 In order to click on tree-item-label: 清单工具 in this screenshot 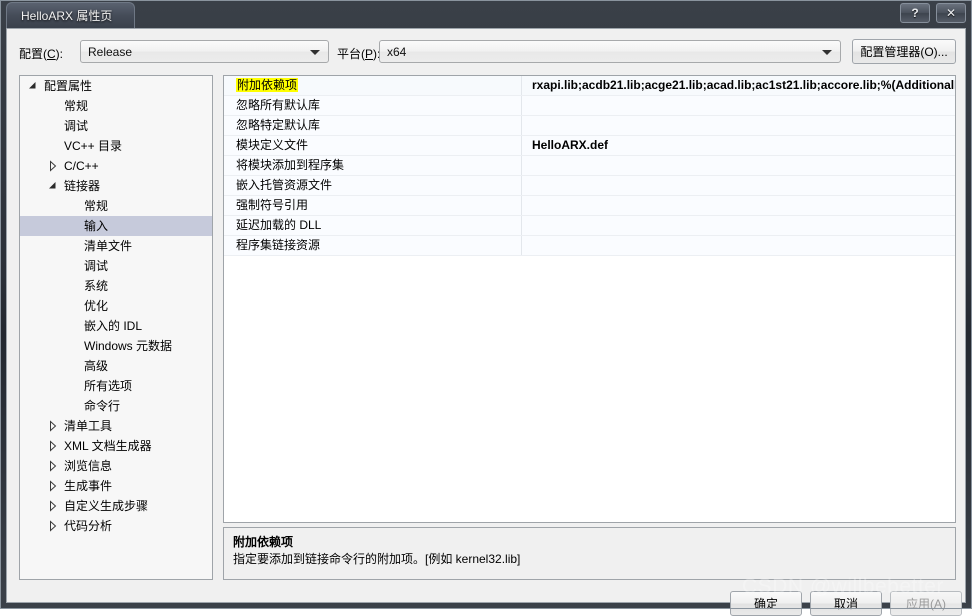, I will do `click(88, 426)`.